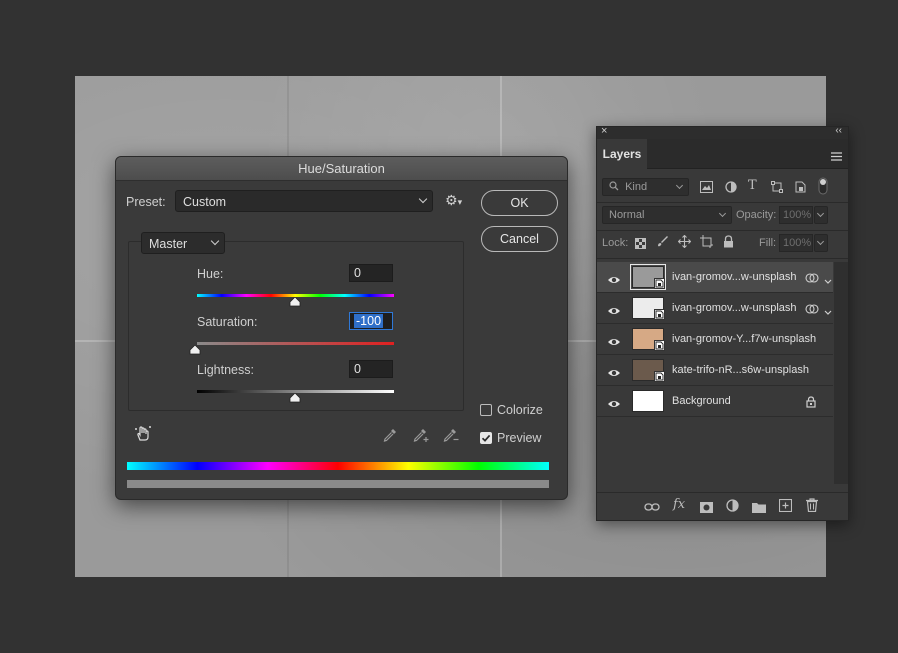 This screenshot has height=653, width=898. Describe the element at coordinates (722, 154) in the screenshot. I see `panel-tab-bar: Layers` at that location.